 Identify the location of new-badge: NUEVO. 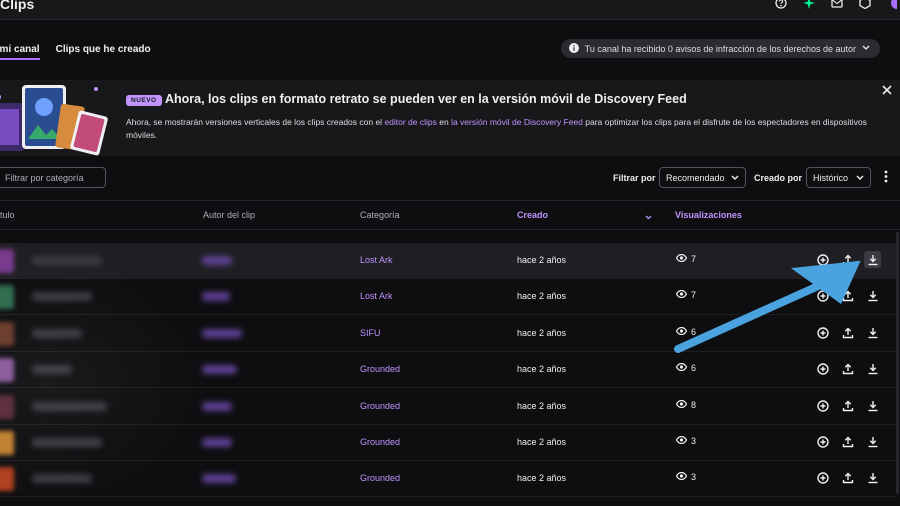
(144, 100).